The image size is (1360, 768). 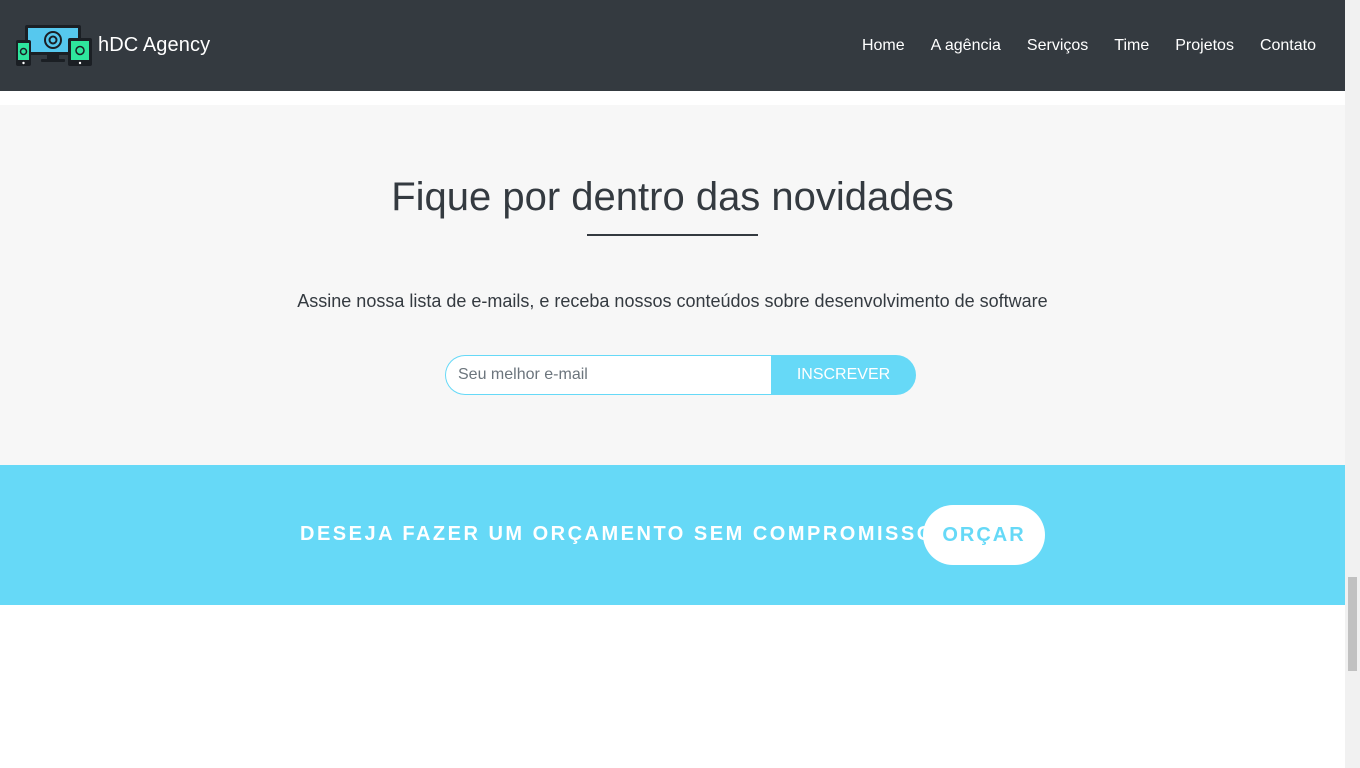 I want to click on nav-link-time: Time, so click(x=1131, y=45).